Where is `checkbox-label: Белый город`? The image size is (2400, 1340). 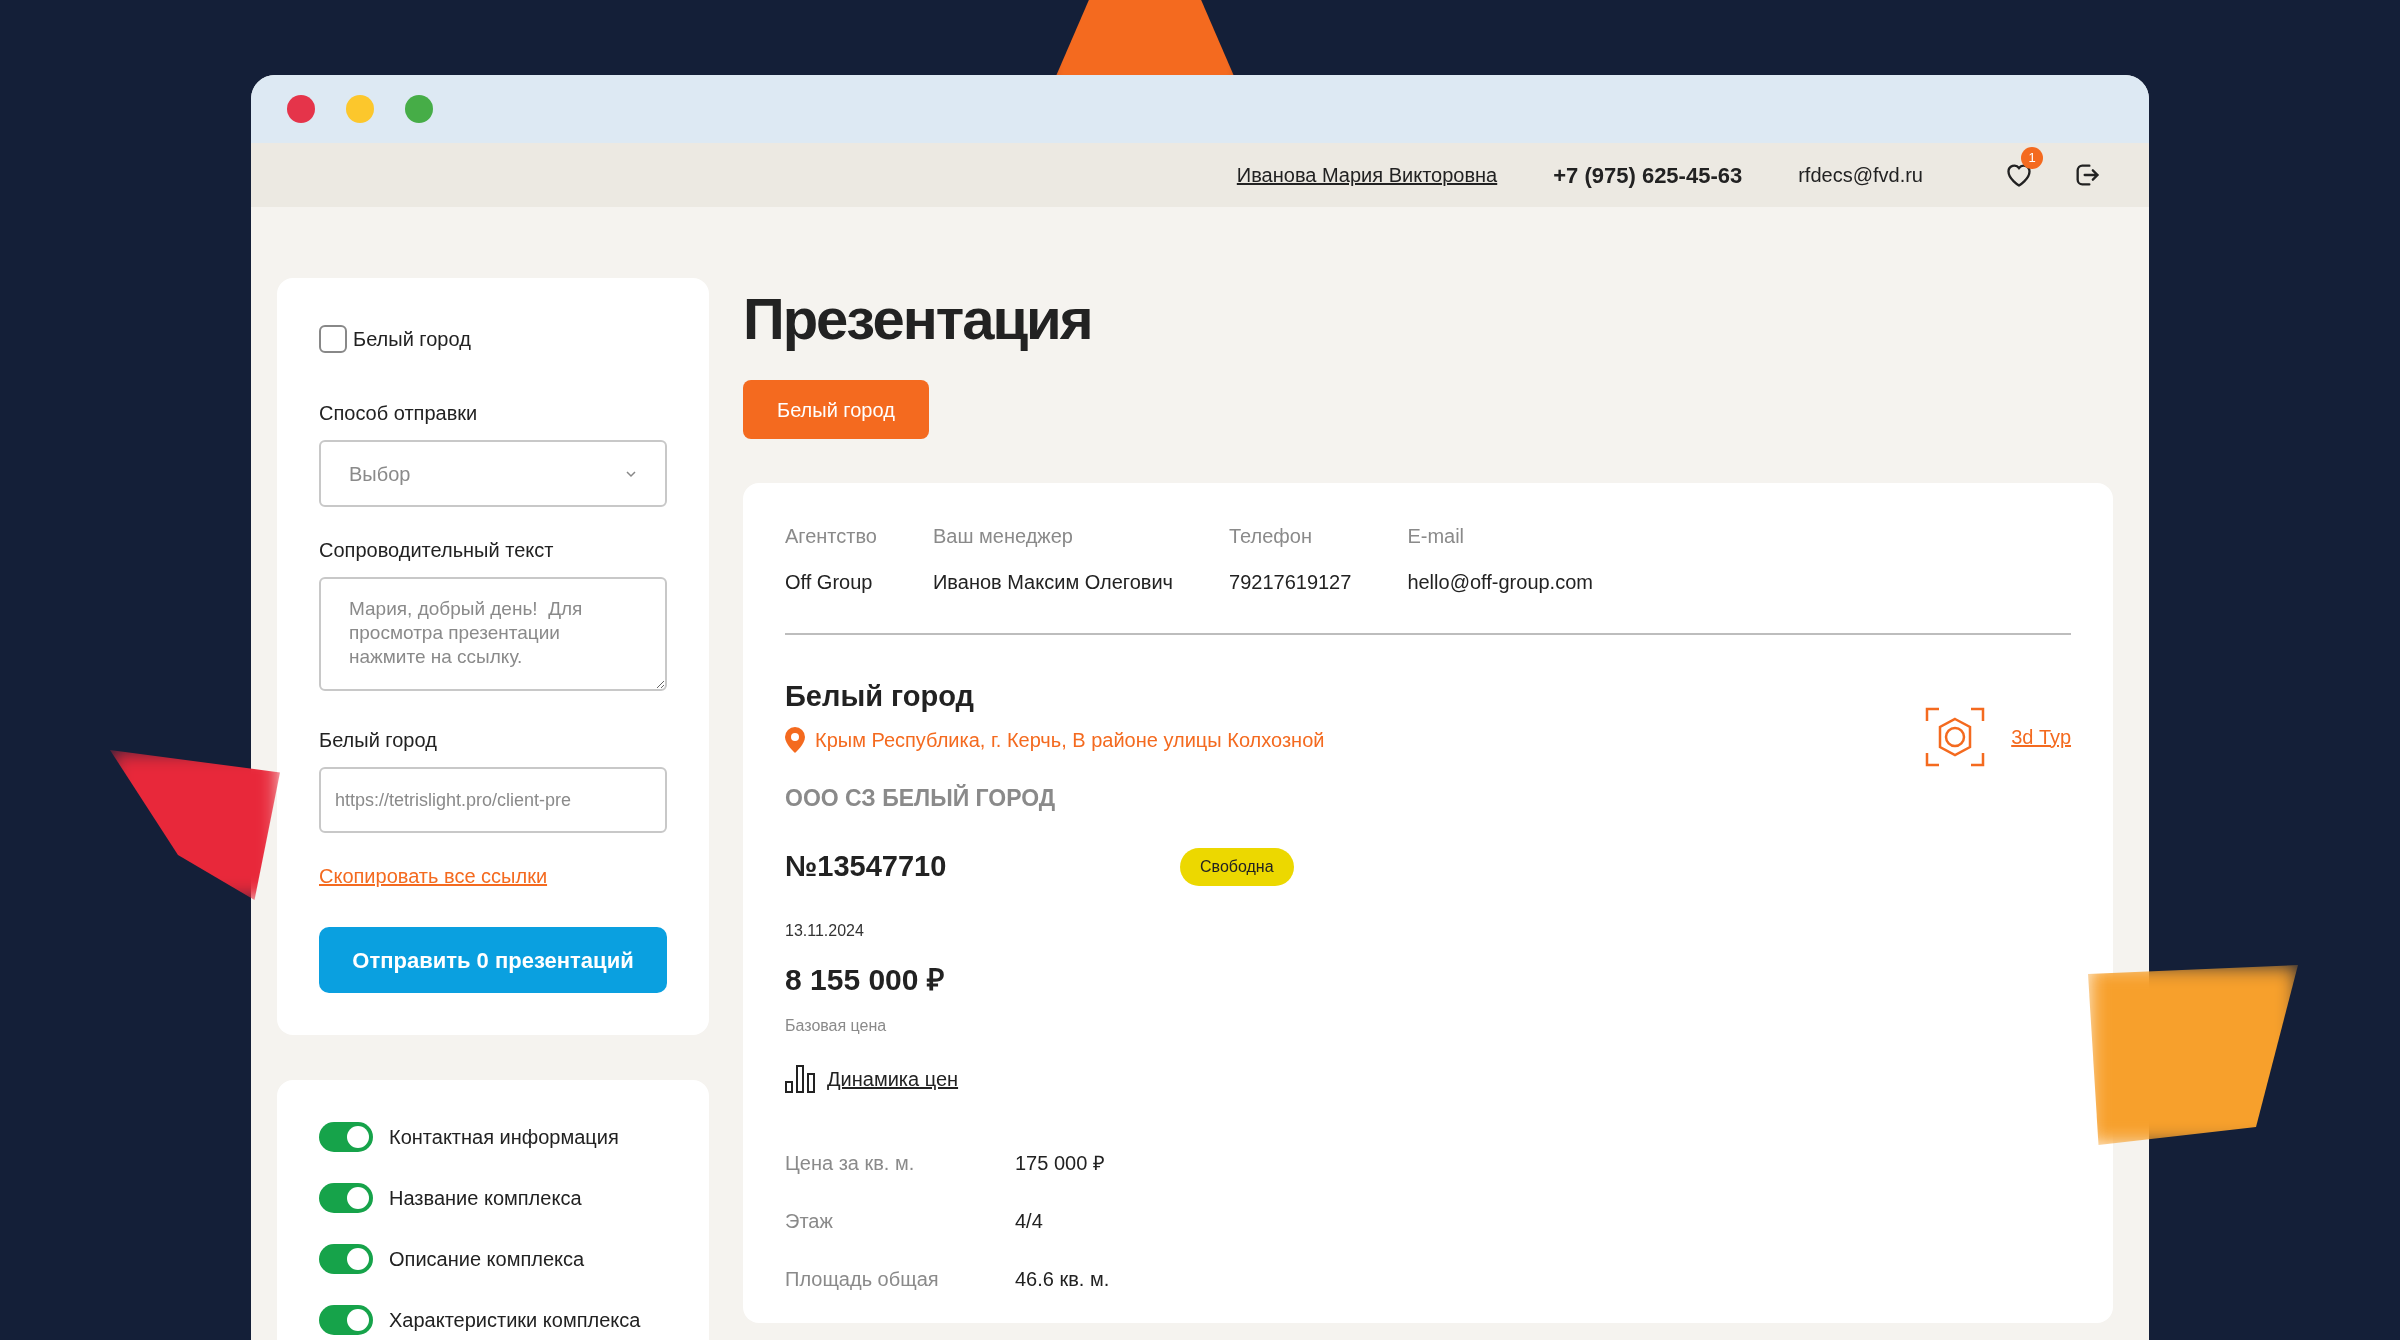
checkbox-label: Белый город is located at coordinates (412, 339).